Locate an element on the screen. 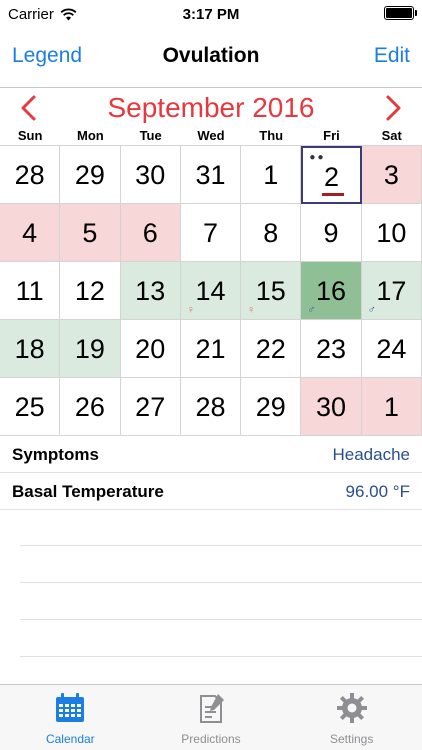  day-number: 23 is located at coordinates (331, 349).